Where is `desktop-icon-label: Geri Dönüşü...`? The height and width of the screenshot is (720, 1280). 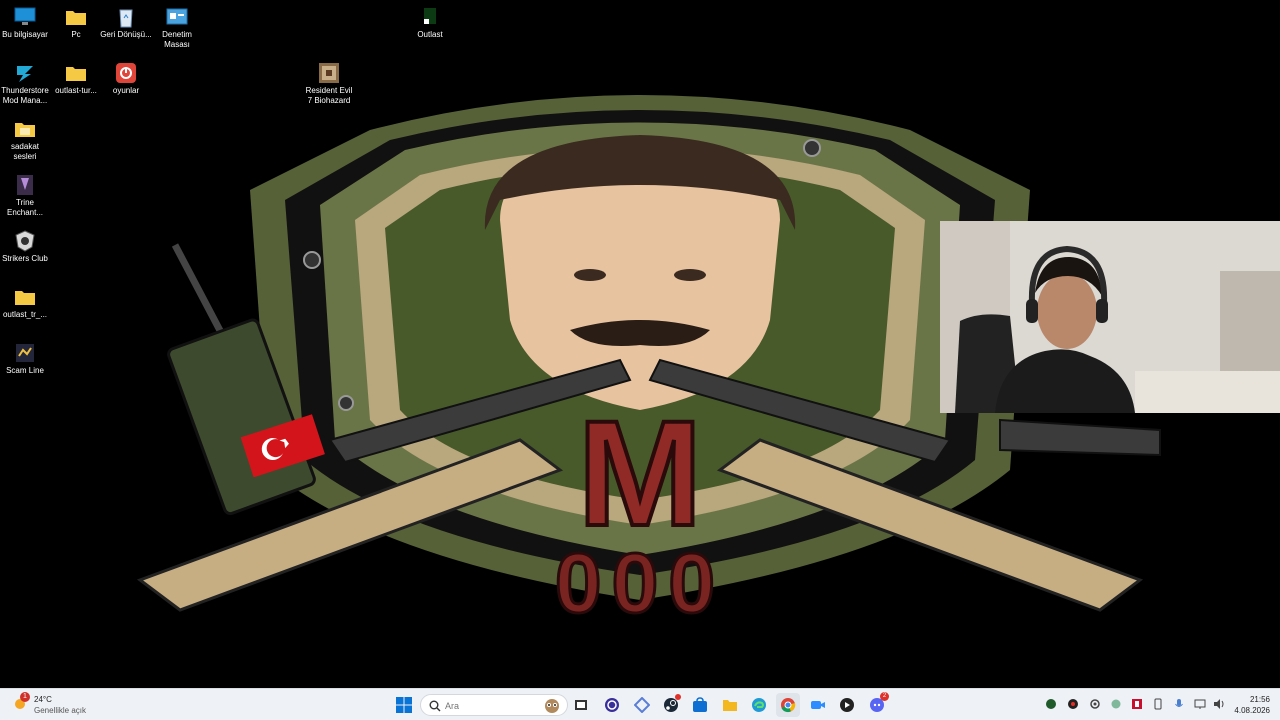
desktop-icon-label: Geri Dönüşü... is located at coordinates (126, 34).